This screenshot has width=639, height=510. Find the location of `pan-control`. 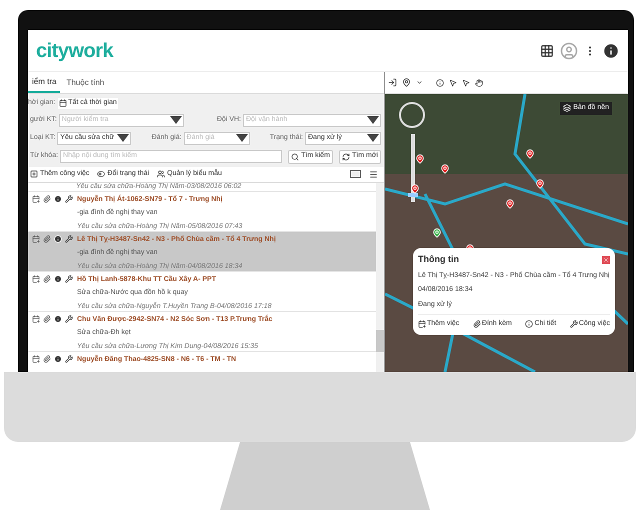

pan-control is located at coordinates (412, 115).